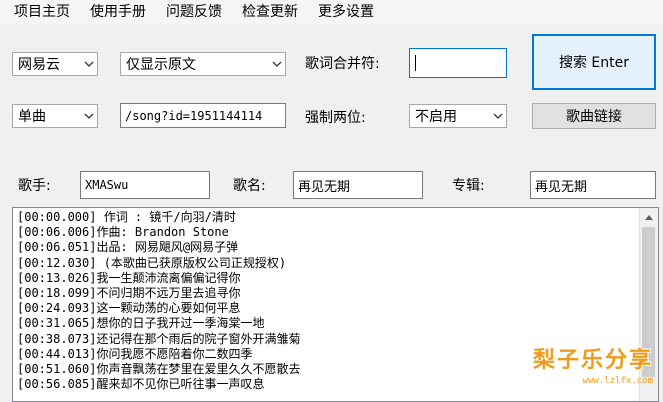  I want to click on menu-item-feedback: 问题反馈, so click(194, 12).